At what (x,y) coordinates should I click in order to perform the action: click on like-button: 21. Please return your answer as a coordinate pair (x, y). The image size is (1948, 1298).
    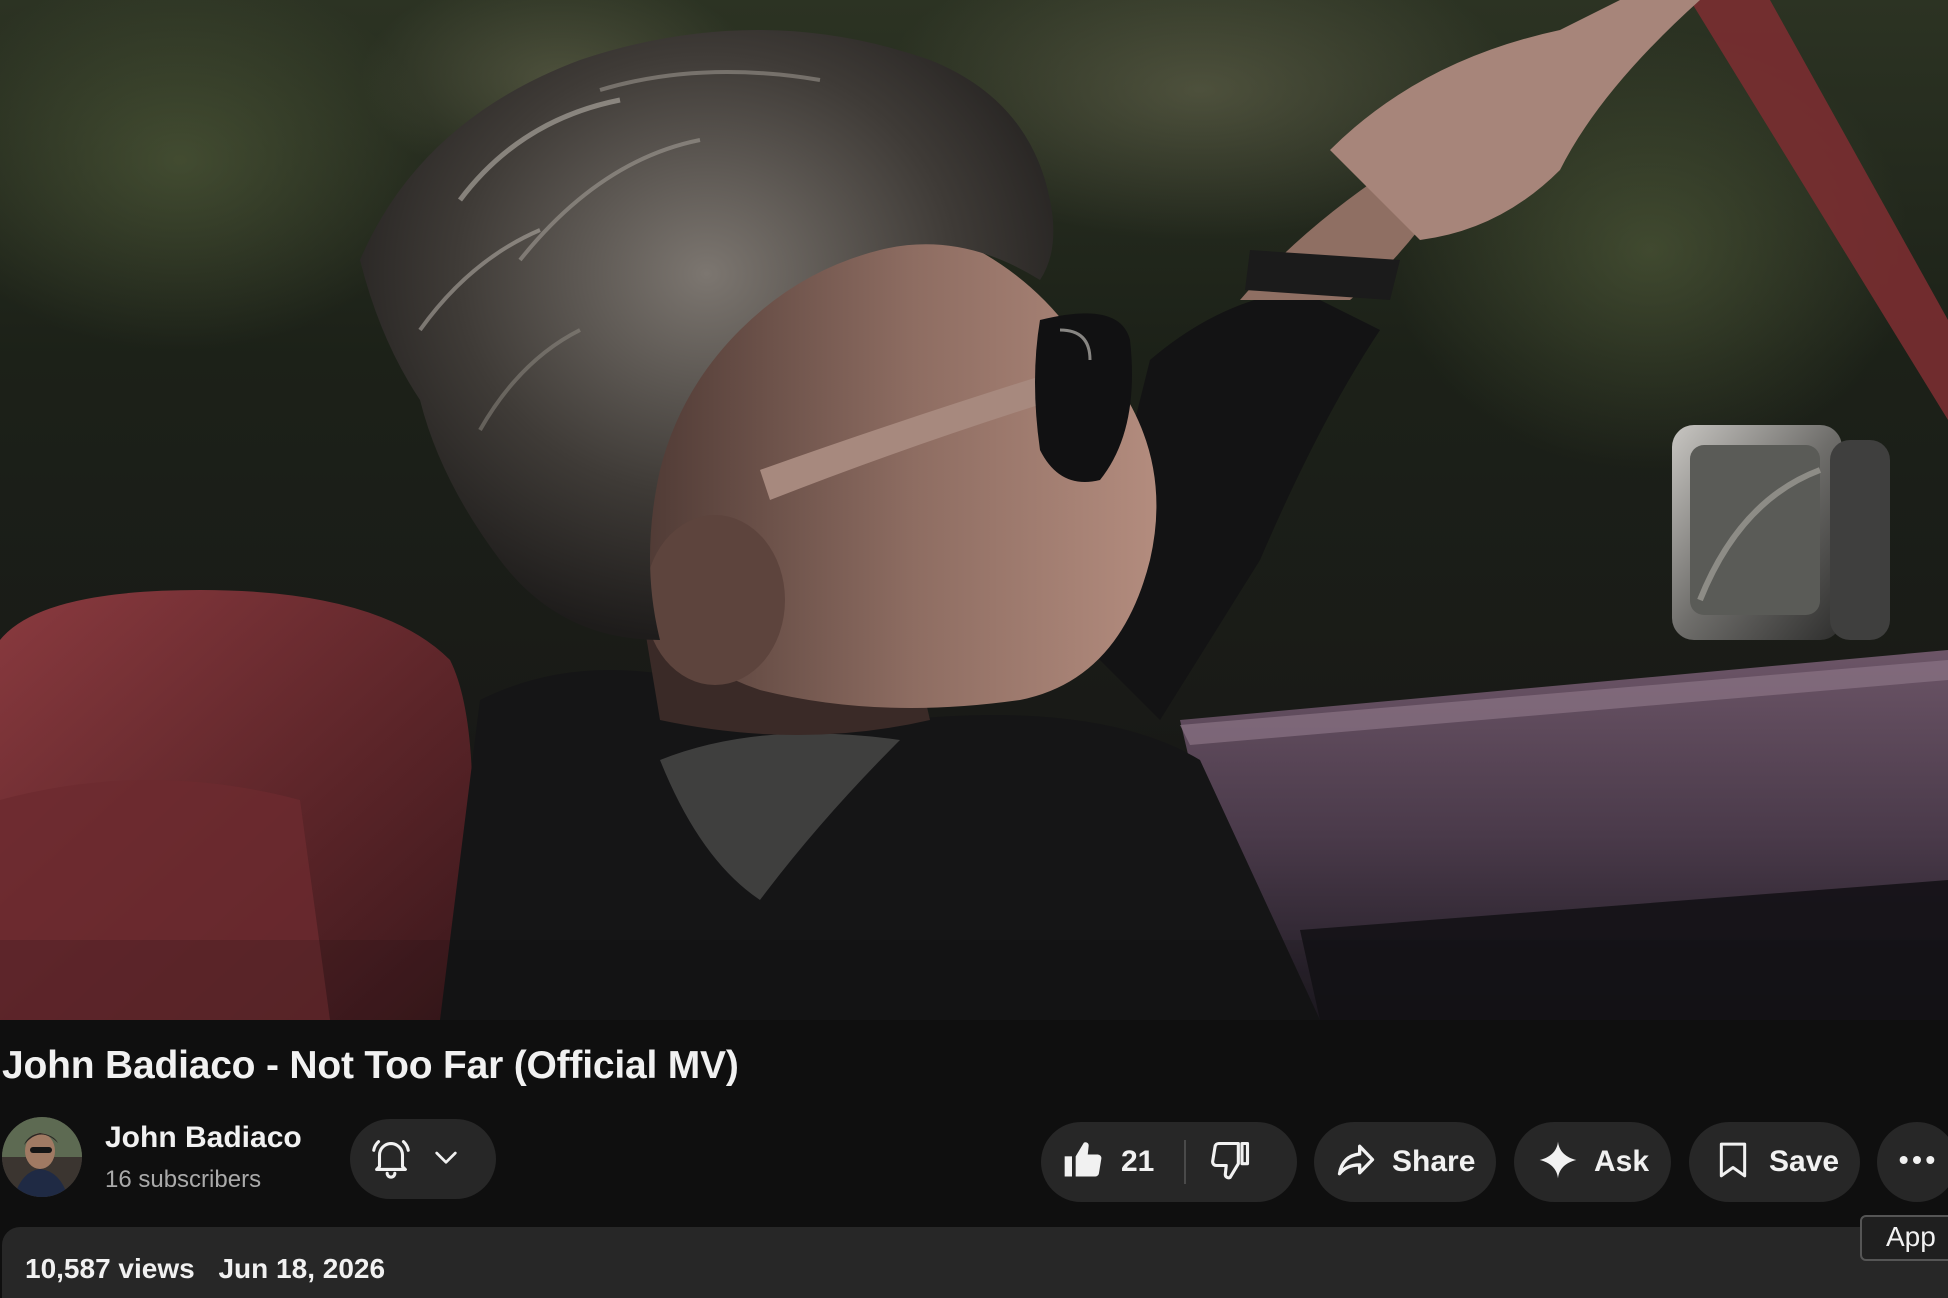
    Looking at the image, I should click on (1097, 1162).